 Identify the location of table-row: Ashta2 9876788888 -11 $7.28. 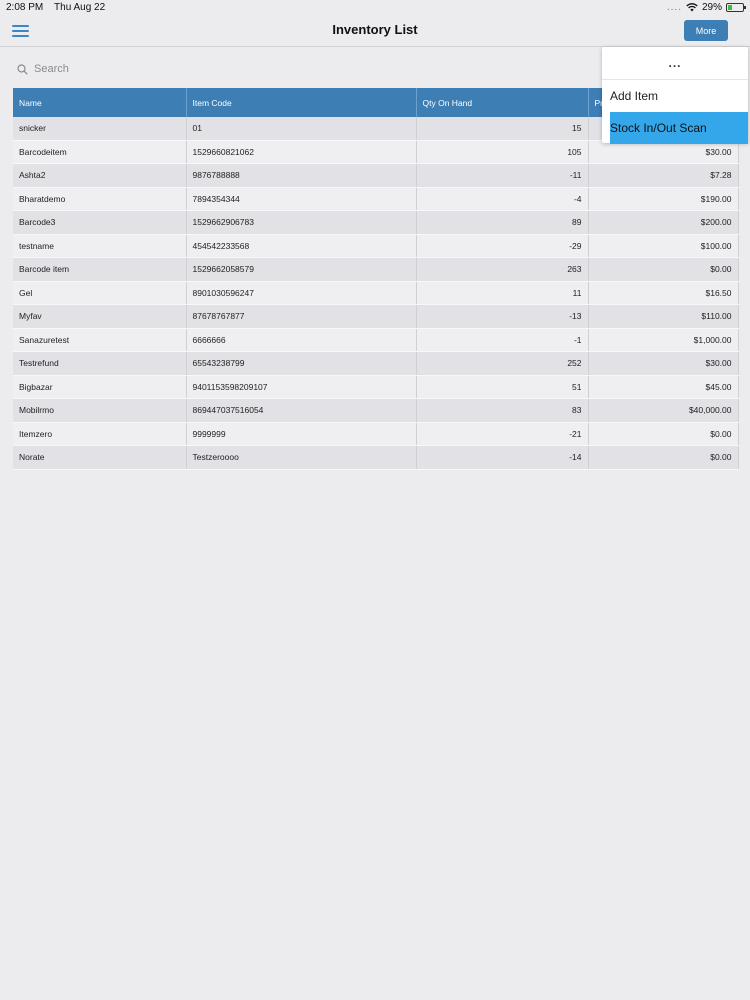
(376, 175).